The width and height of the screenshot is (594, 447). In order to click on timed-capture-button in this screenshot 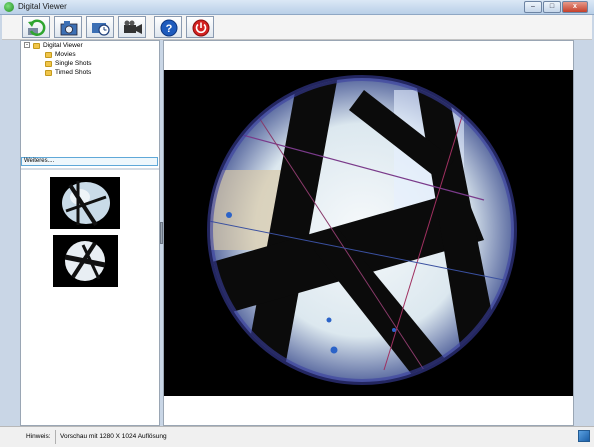, I will do `click(100, 27)`.